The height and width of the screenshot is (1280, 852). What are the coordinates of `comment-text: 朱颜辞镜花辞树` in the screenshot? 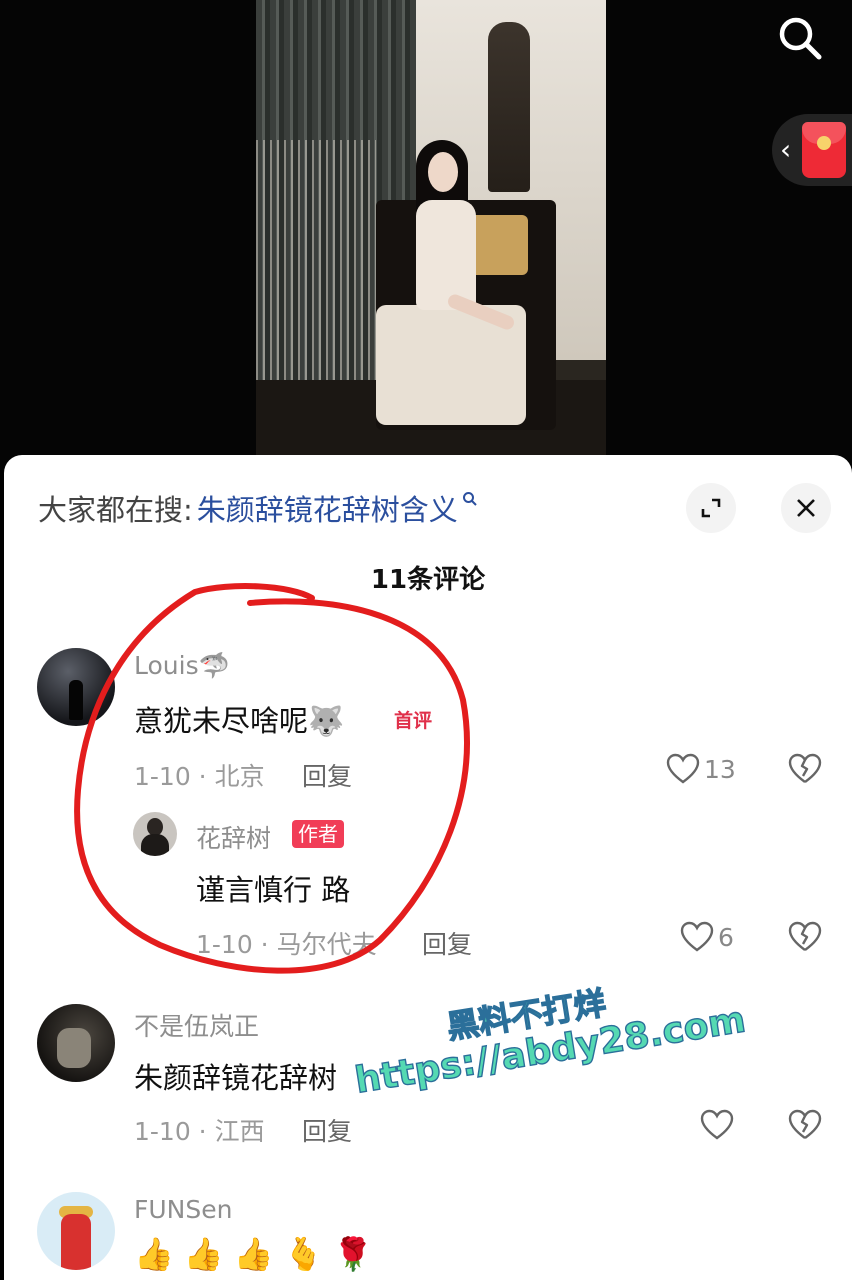 It's located at (236, 1078).